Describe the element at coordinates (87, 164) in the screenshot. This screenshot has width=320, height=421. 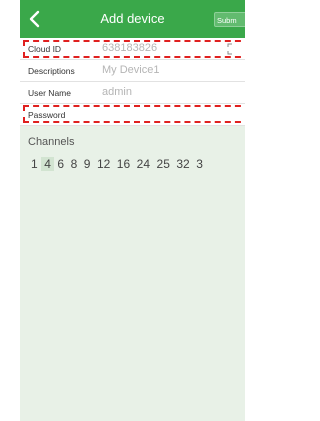
I see `channel-option-9: 9` at that location.